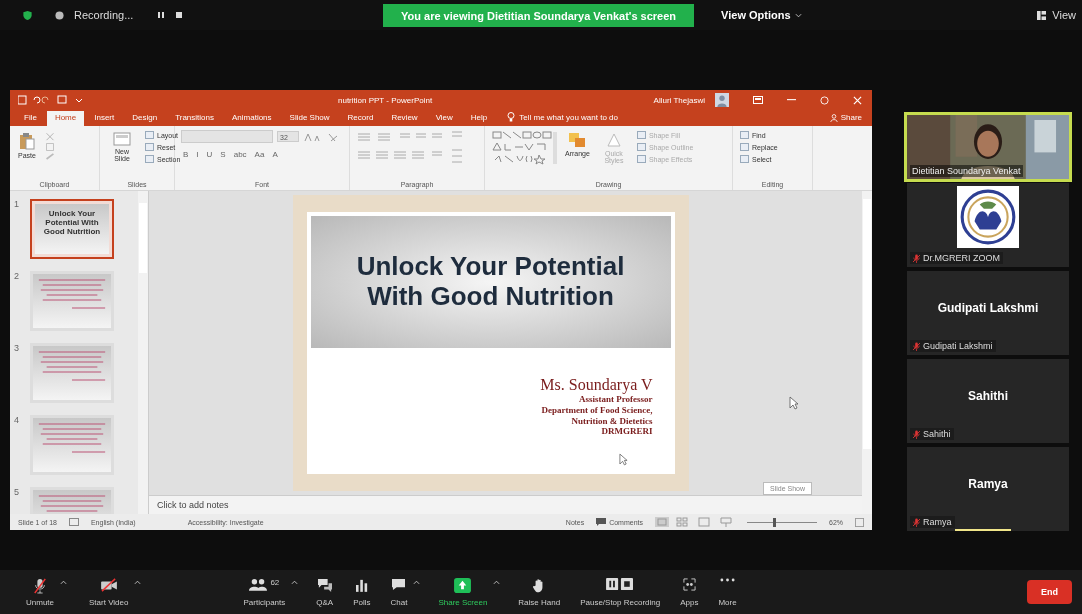 This screenshot has height=614, width=1082. I want to click on shapes-gallery-drawing, so click(524, 148).